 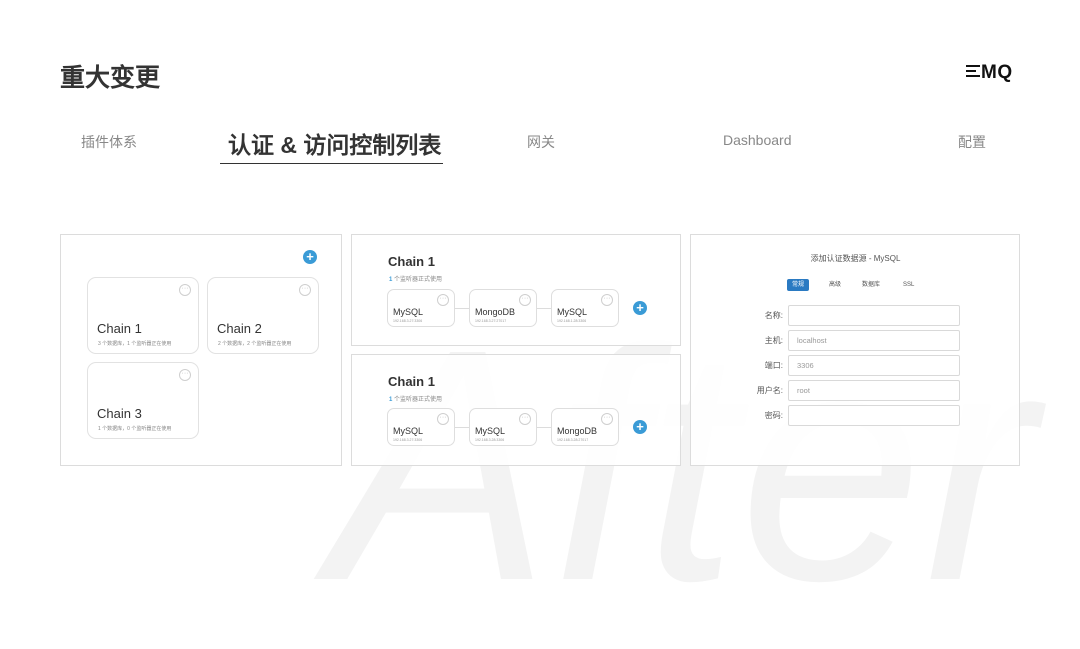 I want to click on node-address: 192.168.3.28:27017, so click(x=573, y=440).